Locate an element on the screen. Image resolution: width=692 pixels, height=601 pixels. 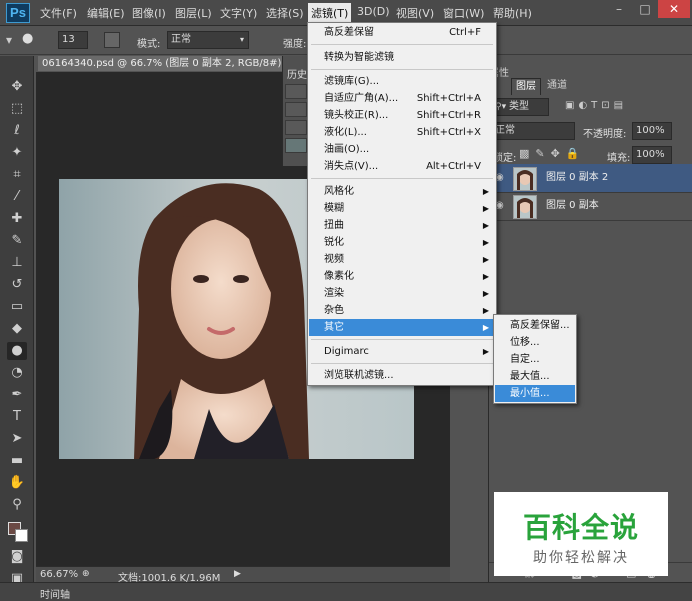
layer-kind-filter: ⚲▾ 类型 is located at coordinates (520, 107).